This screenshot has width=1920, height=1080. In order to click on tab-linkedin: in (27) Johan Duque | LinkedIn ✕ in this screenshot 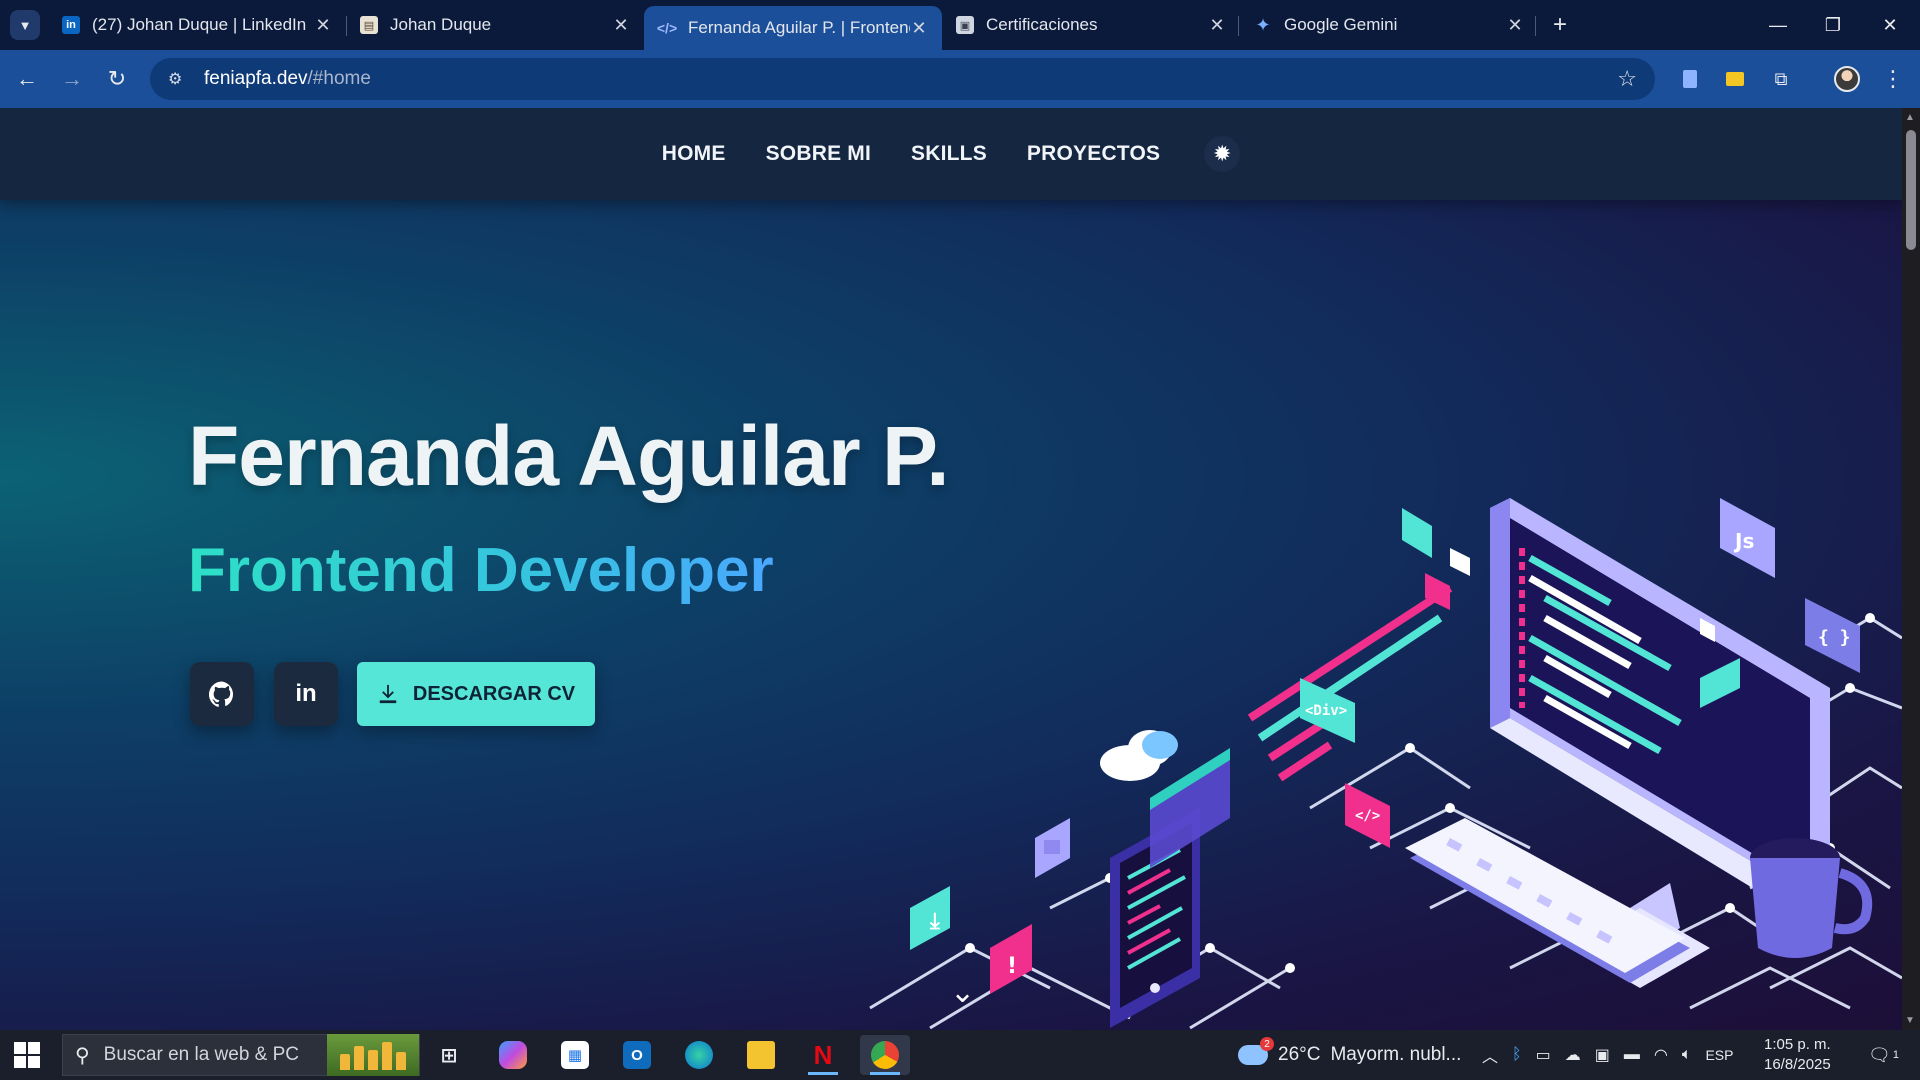, I will do `click(197, 25)`.